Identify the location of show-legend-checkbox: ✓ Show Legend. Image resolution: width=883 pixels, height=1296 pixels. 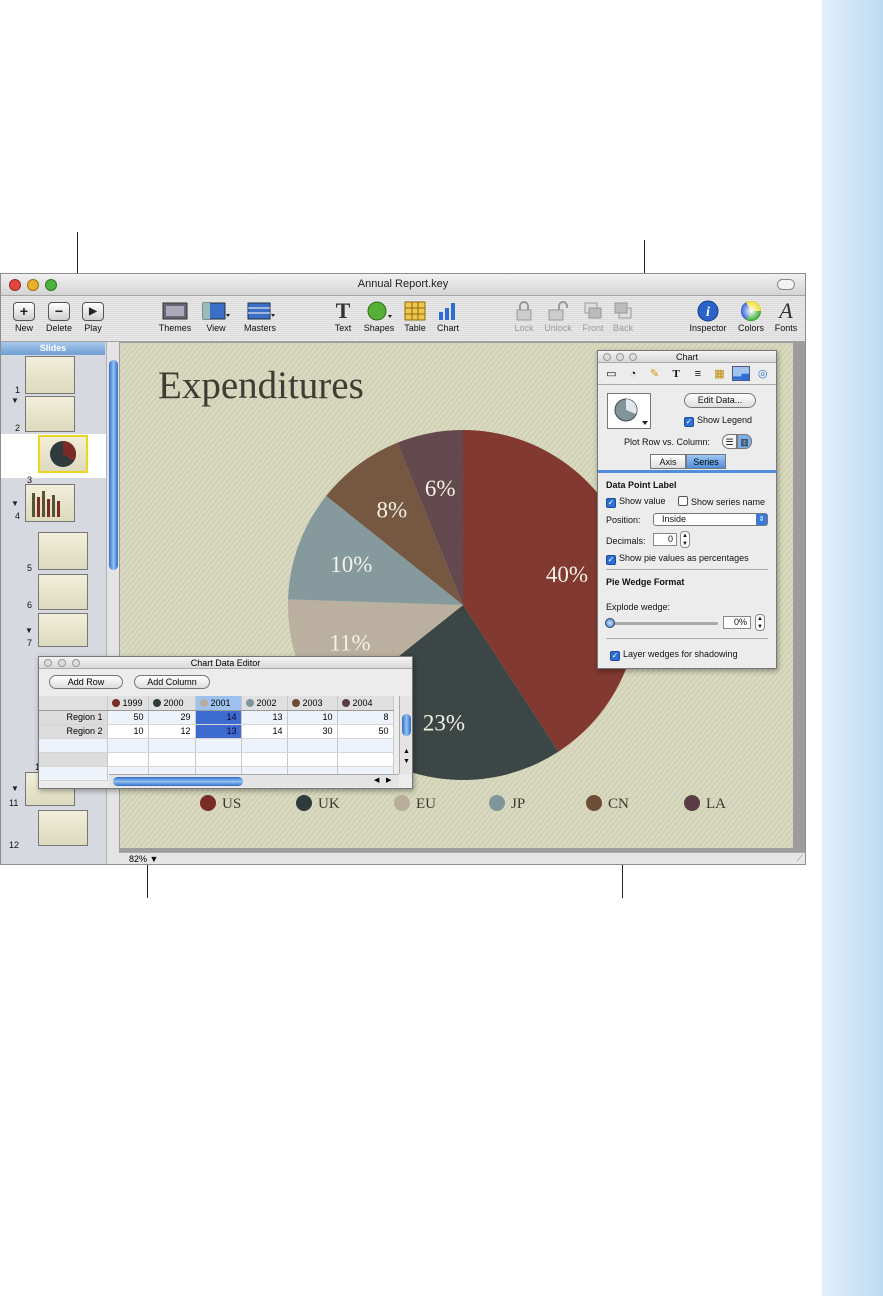
(718, 421).